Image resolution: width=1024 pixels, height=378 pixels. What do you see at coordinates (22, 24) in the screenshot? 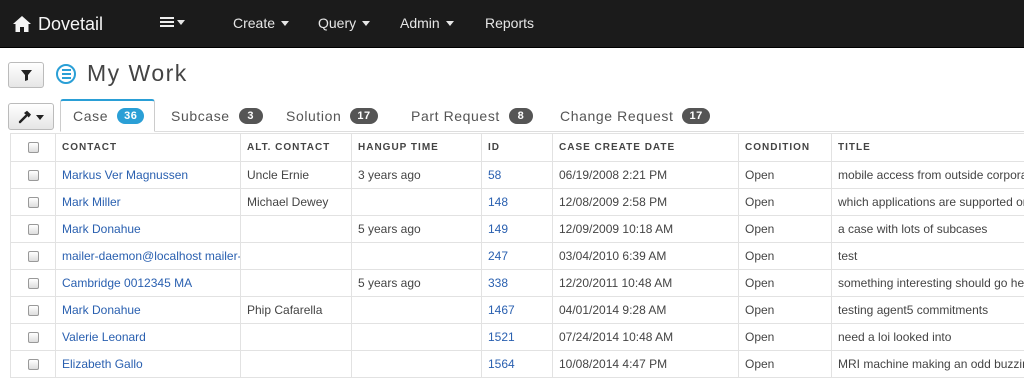
I see `home-icon` at bounding box center [22, 24].